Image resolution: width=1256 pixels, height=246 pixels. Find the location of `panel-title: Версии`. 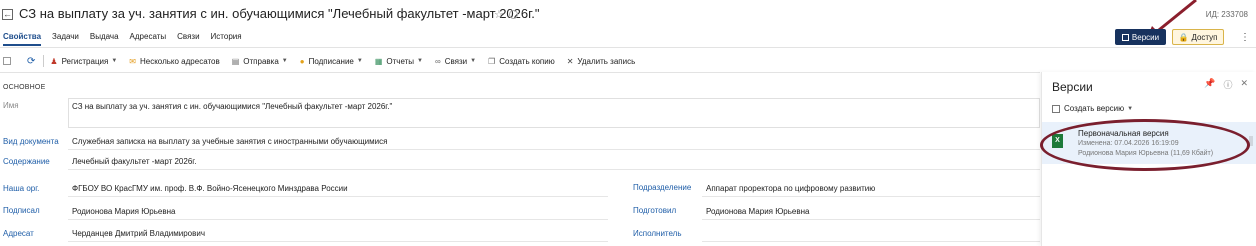

panel-title: Версии is located at coordinates (1072, 87).